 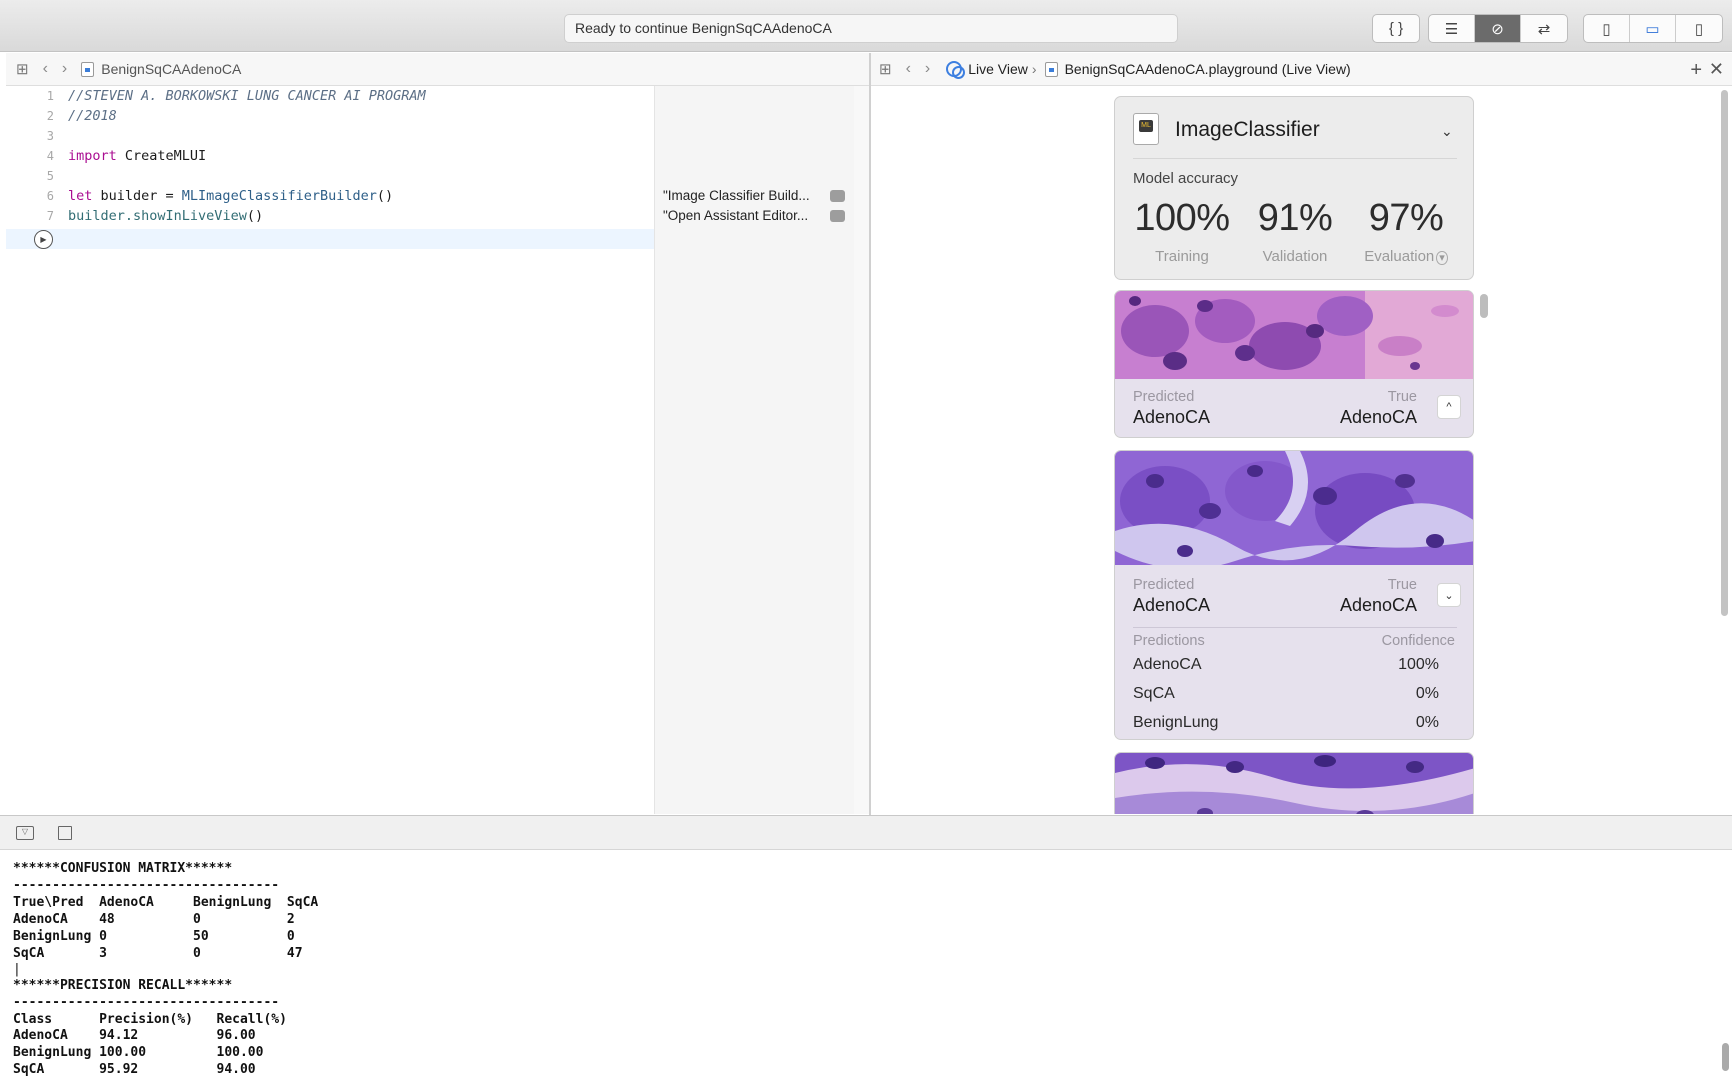 I want to click on console-line: ----------------------------------, so click(x=146, y=1002).